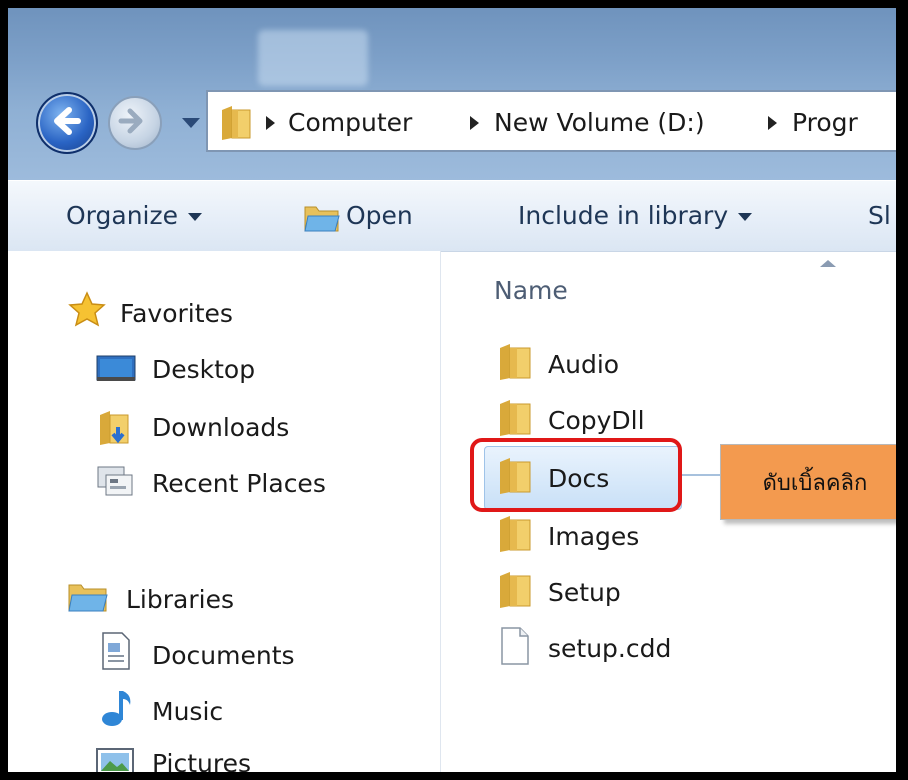 The width and height of the screenshot is (908, 780). Describe the element at coordinates (623, 215) in the screenshot. I see `include-in-library-label: Include in library` at that location.